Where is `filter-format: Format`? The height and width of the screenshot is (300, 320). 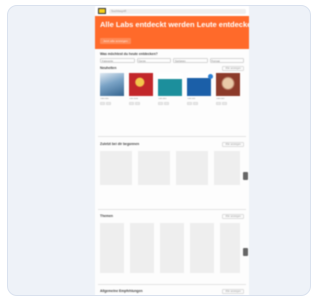
filter-format: Format is located at coordinates (226, 60).